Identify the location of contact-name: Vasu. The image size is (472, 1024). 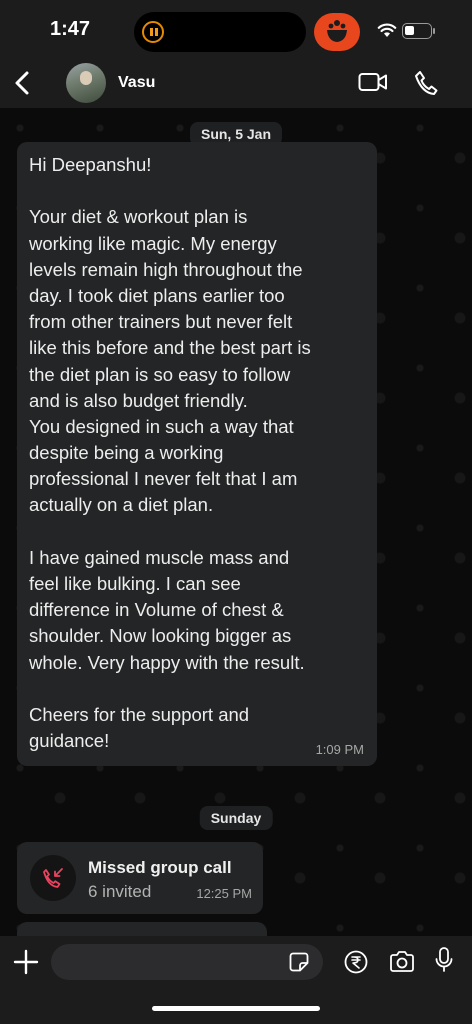
(136, 83).